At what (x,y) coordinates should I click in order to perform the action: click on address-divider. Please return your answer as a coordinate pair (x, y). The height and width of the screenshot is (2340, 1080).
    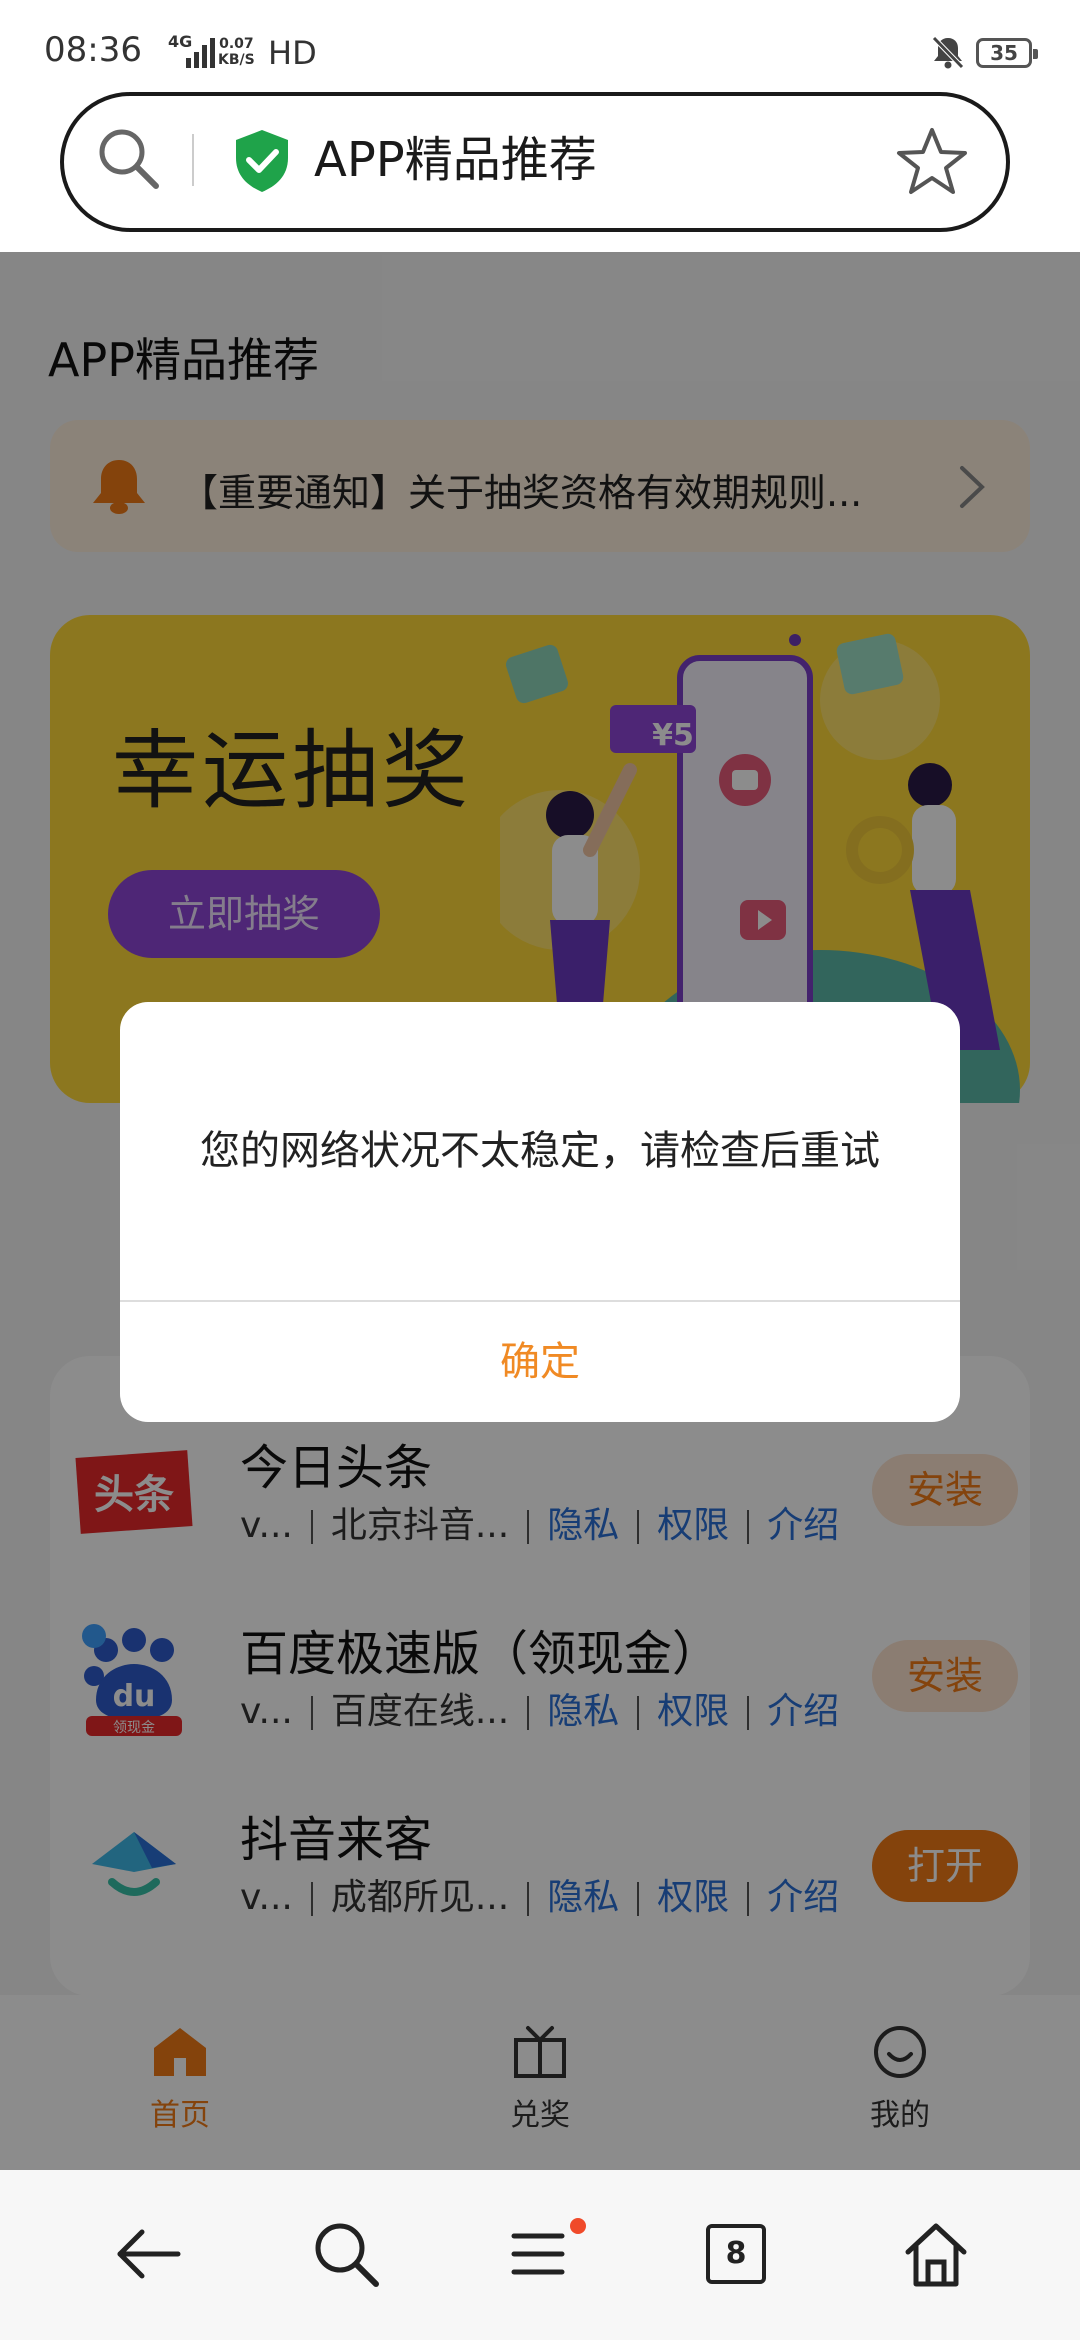
    Looking at the image, I should click on (193, 160).